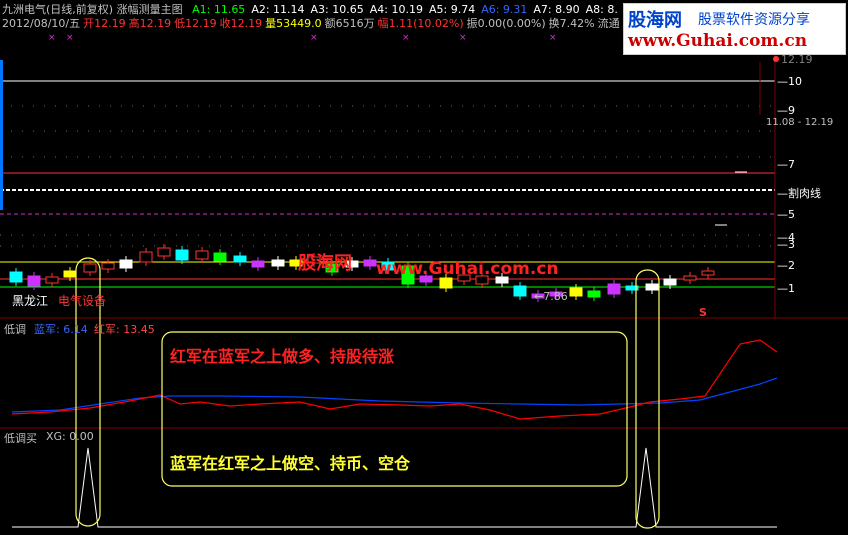  I want to click on price-marker-dot, so click(776, 59).